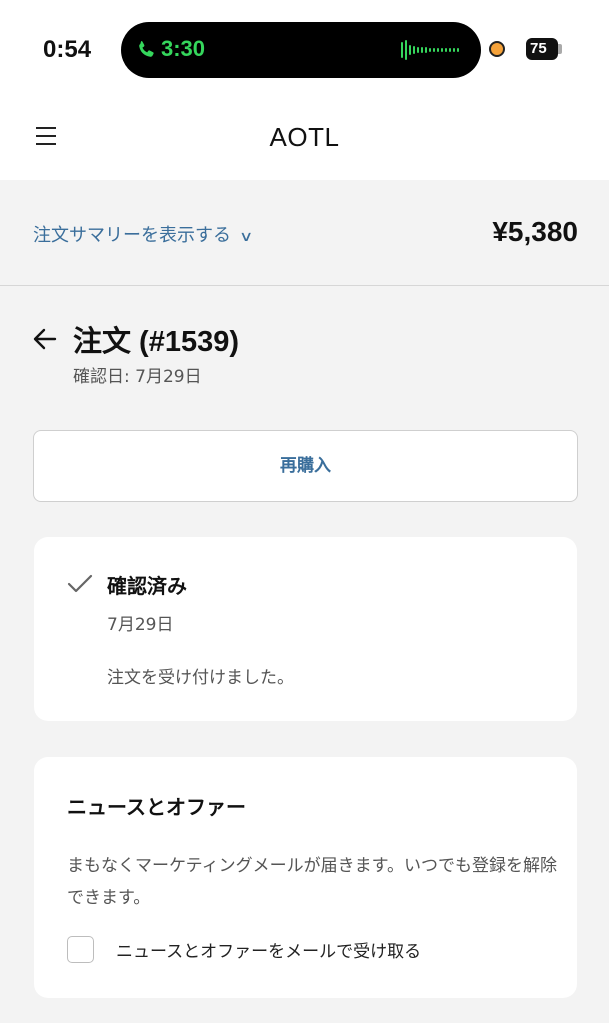 This screenshot has height=1023, width=609. Describe the element at coordinates (430, 50) in the screenshot. I see `audio-wave-icon` at that location.